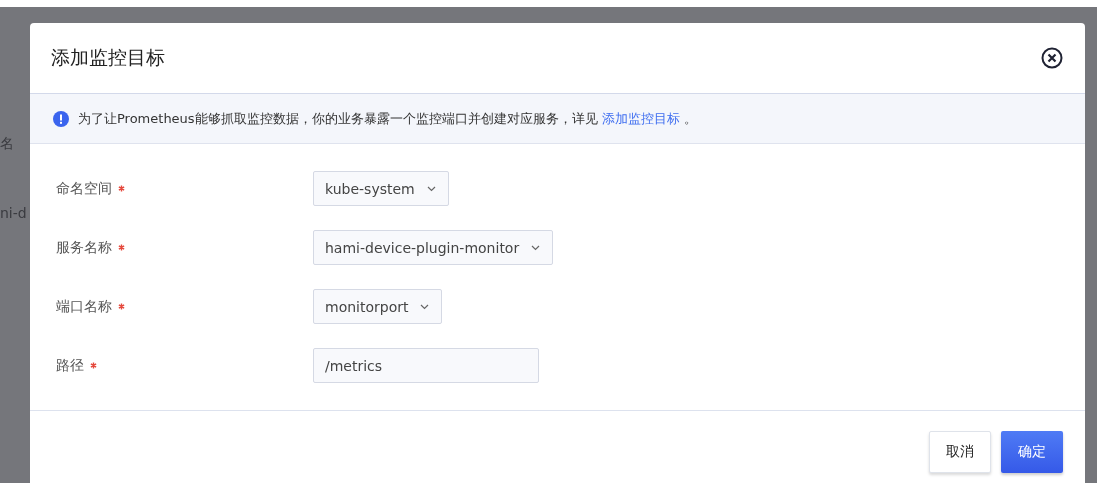  What do you see at coordinates (84, 188) in the screenshot?
I see `field-label: 命名空间` at bounding box center [84, 188].